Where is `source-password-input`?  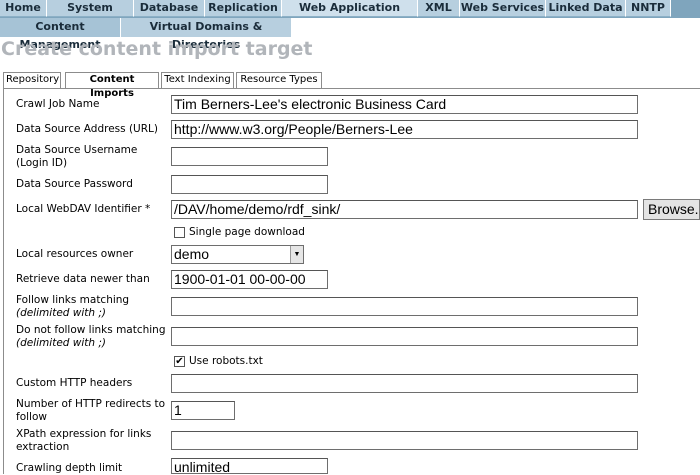 source-password-input is located at coordinates (249, 184).